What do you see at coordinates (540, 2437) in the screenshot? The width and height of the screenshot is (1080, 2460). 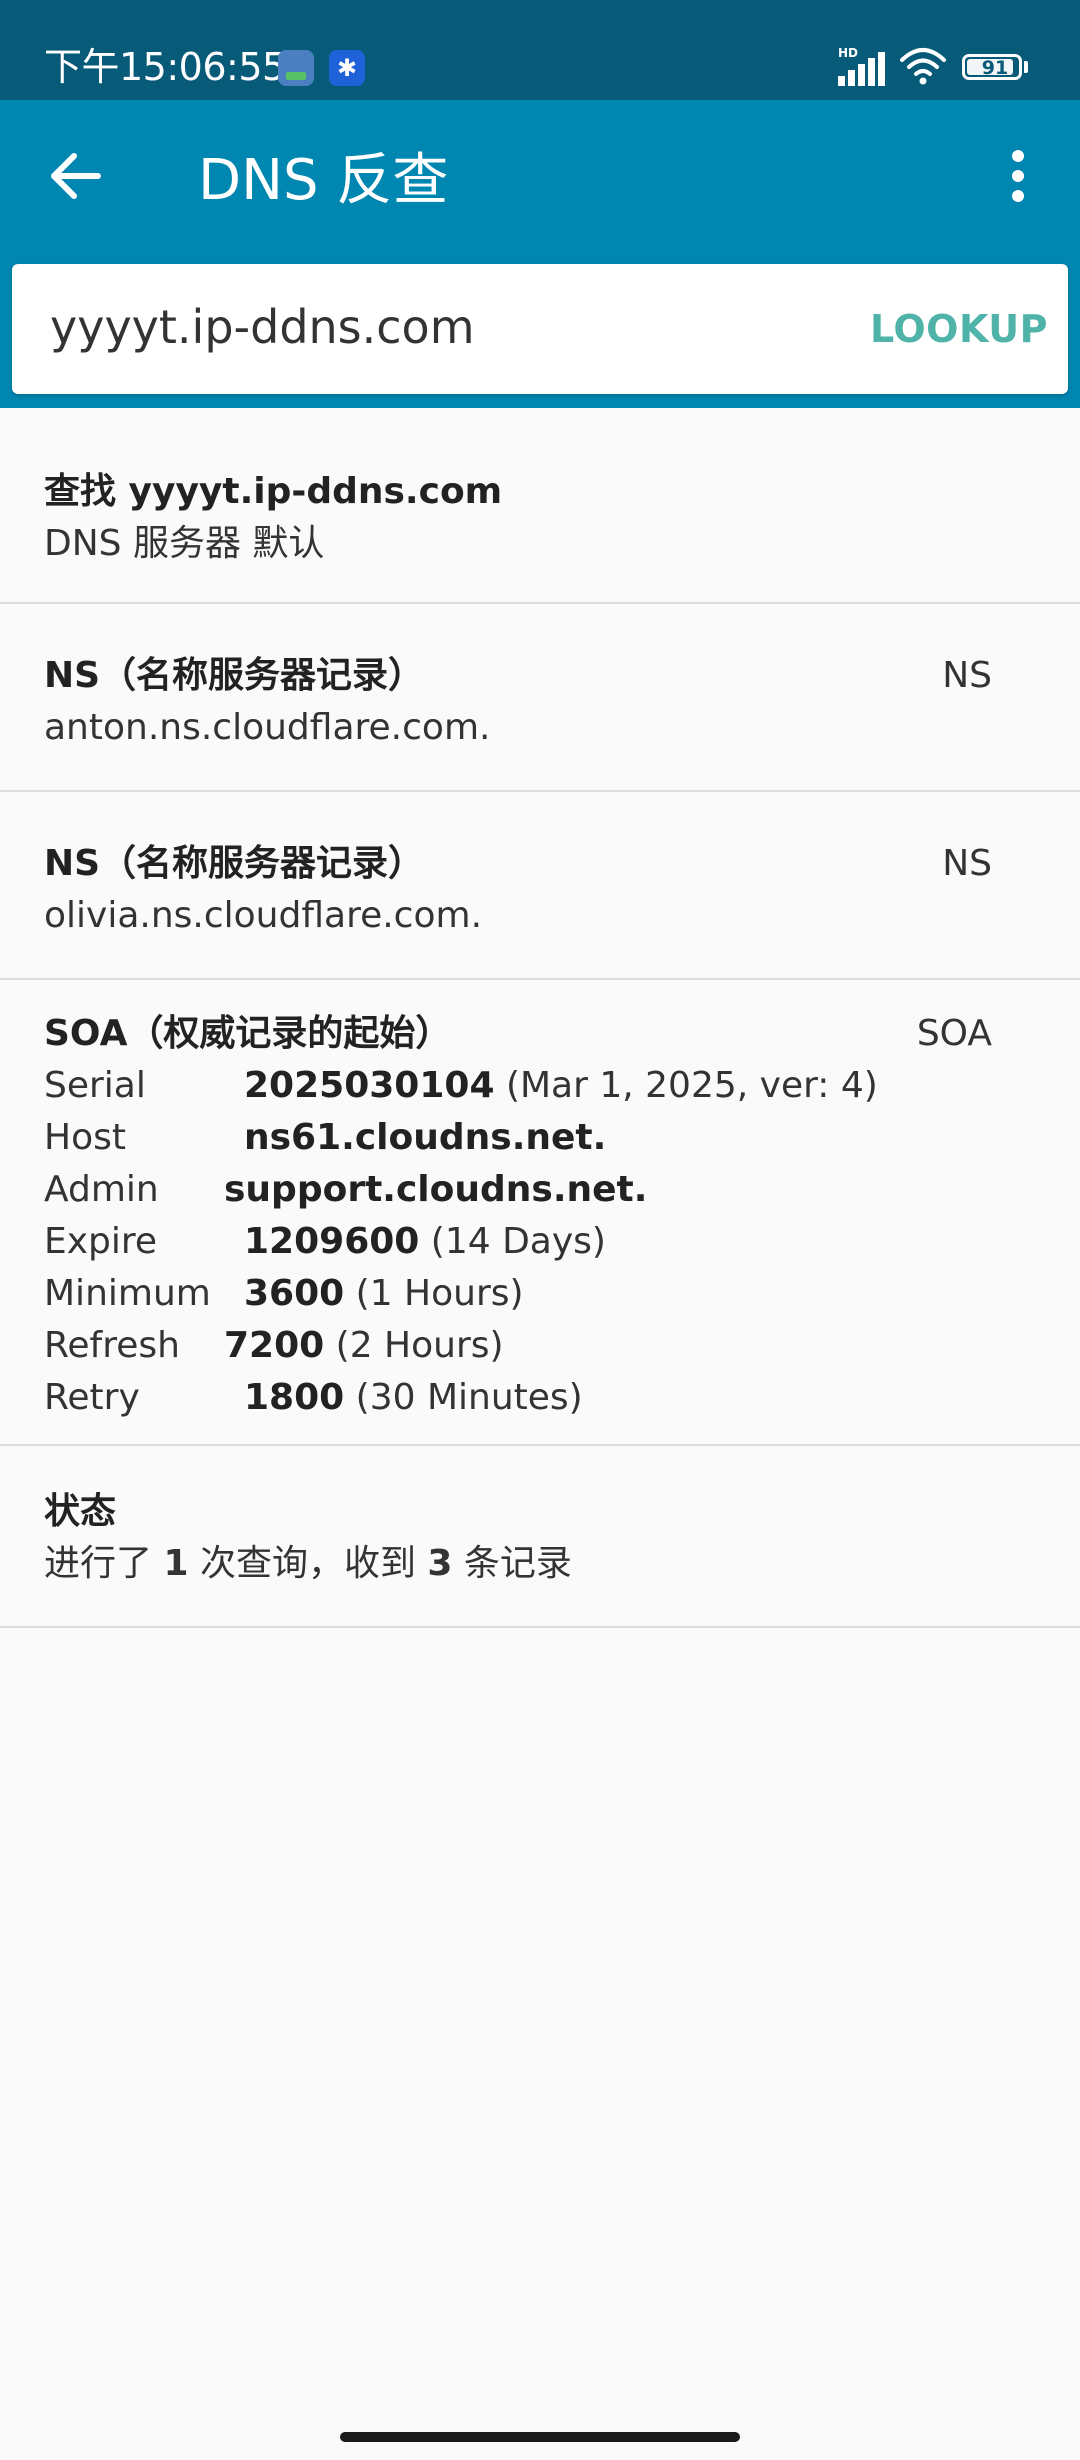 I see `gesture-nav-handle` at bounding box center [540, 2437].